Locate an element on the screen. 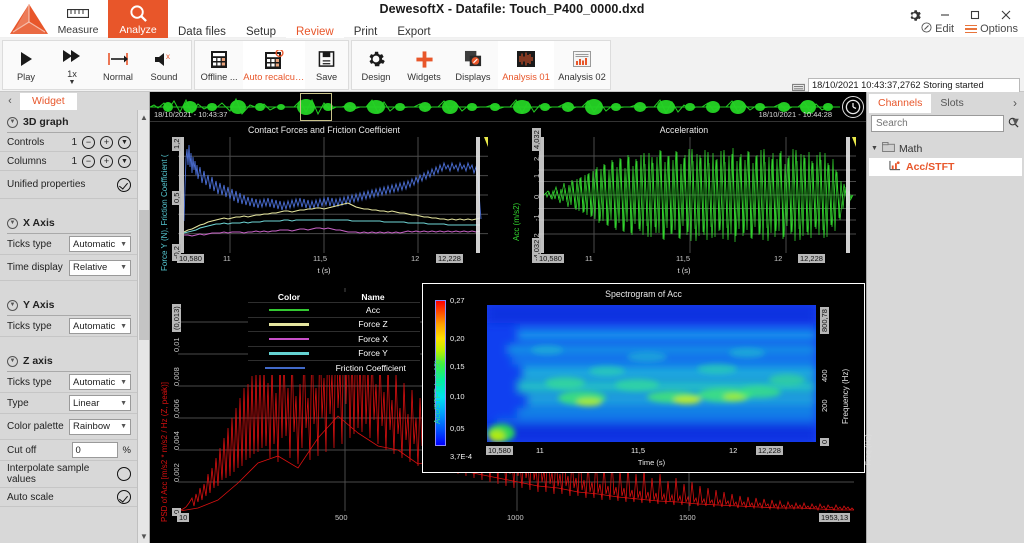  folder-icon is located at coordinates (888, 148).